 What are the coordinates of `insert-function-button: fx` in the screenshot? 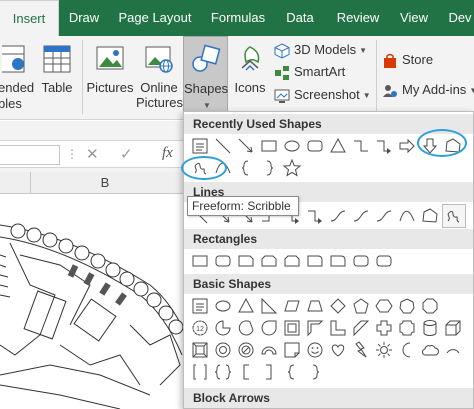 It's located at (167, 153).